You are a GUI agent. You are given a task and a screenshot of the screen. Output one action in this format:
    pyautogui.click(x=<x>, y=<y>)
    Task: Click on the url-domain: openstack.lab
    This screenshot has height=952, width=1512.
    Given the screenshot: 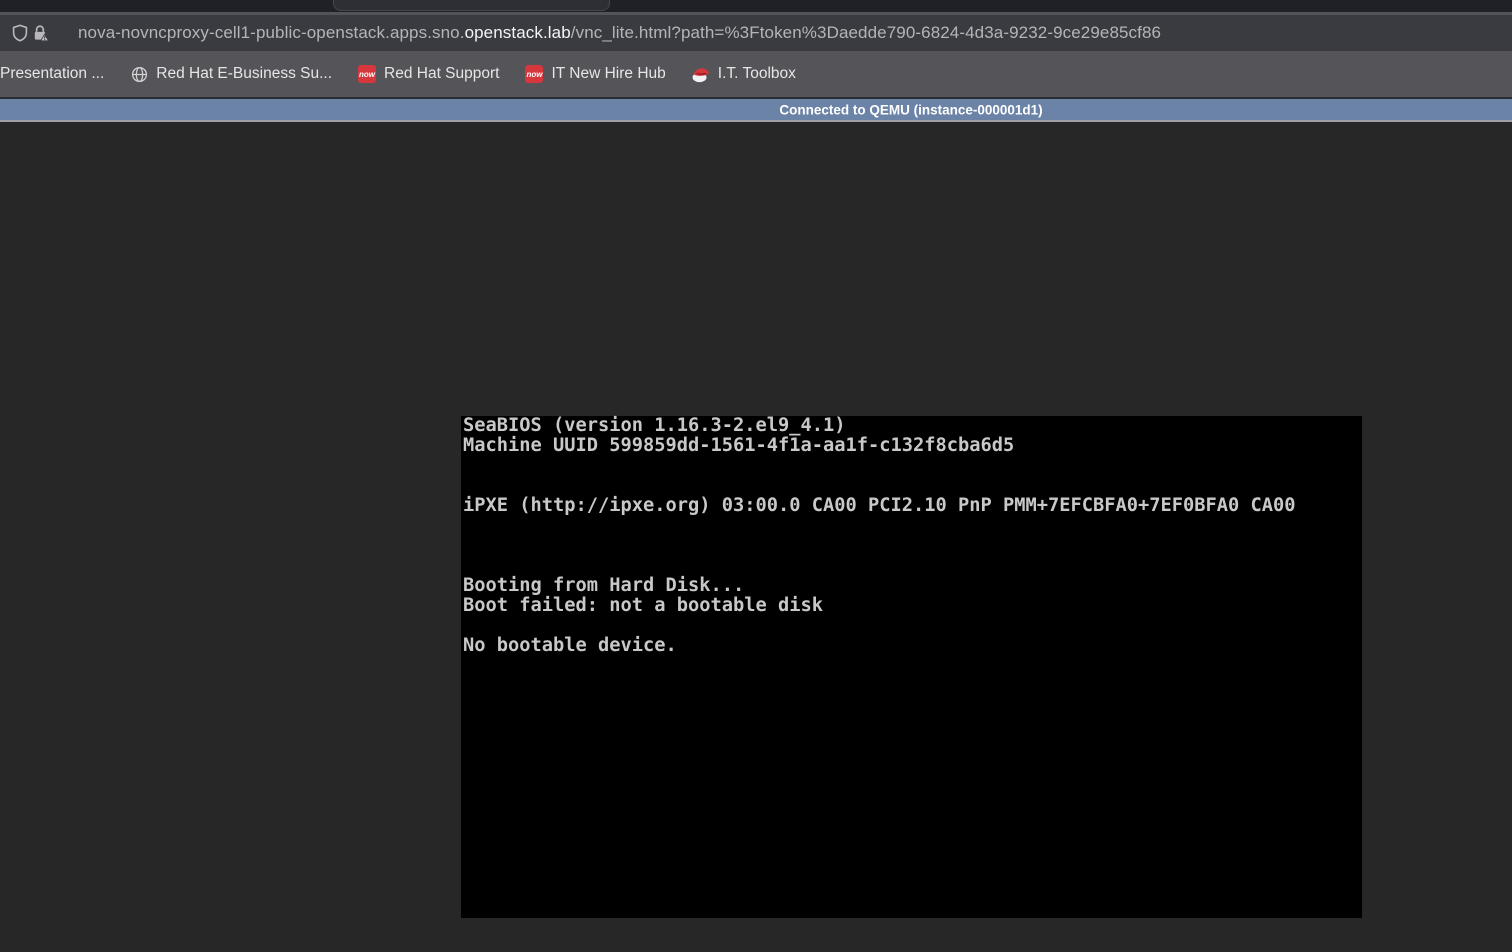 What is the action you would take?
    pyautogui.click(x=517, y=32)
    